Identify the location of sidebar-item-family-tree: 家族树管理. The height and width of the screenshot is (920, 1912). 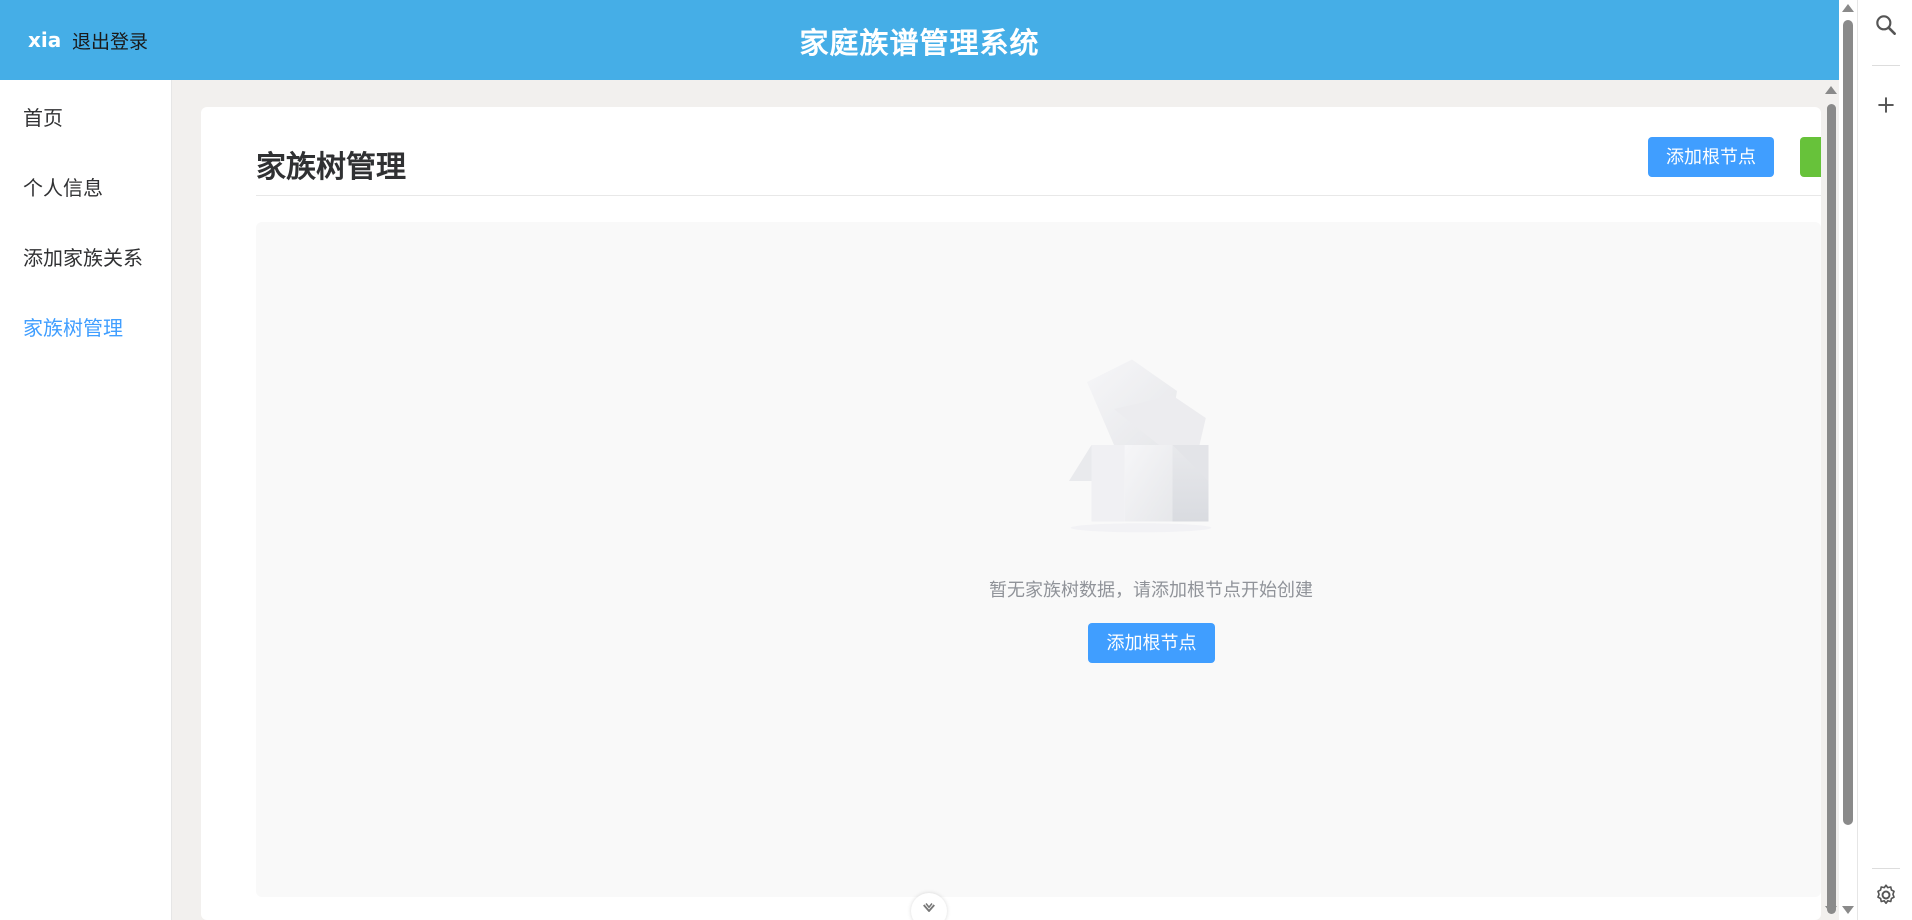
(73, 326).